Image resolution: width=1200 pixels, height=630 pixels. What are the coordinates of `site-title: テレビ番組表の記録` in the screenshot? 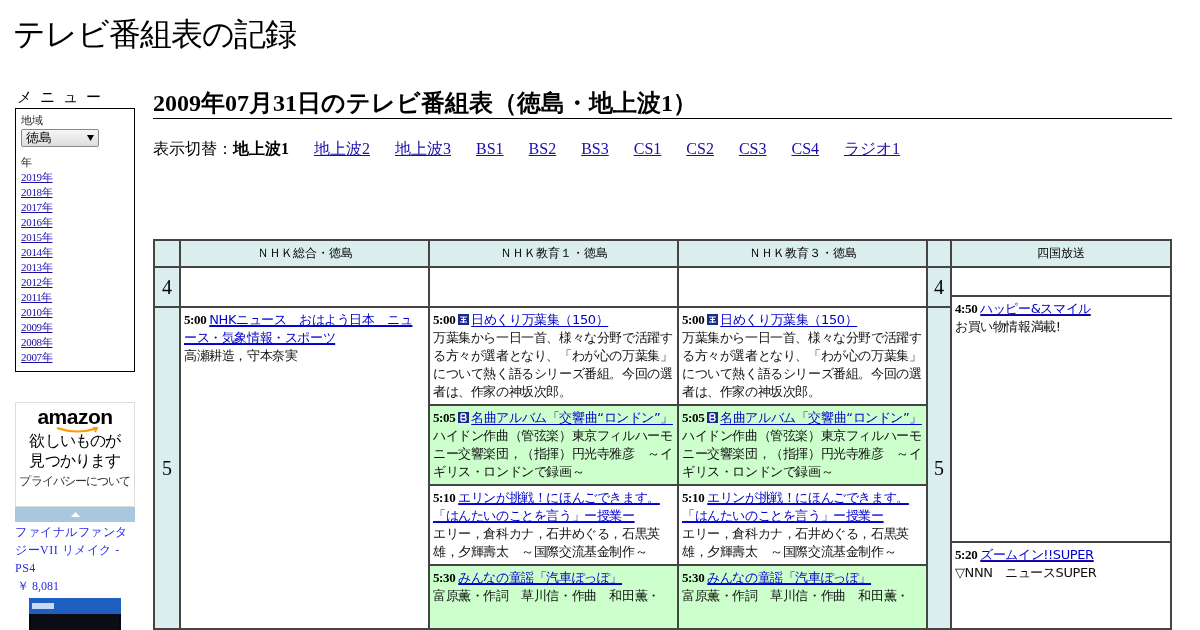 It's located at (155, 34).